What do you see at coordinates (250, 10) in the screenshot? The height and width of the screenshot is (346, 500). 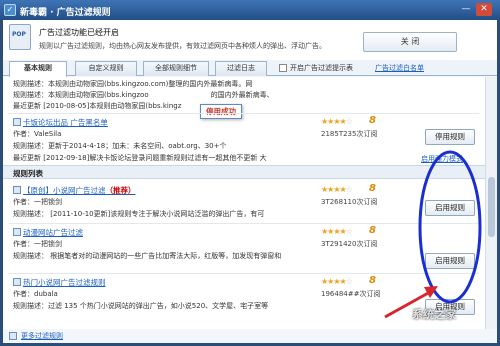 I see `window-titlebar: ✓ 新毒霸 · 广告过滤规则 — ✕` at bounding box center [250, 10].